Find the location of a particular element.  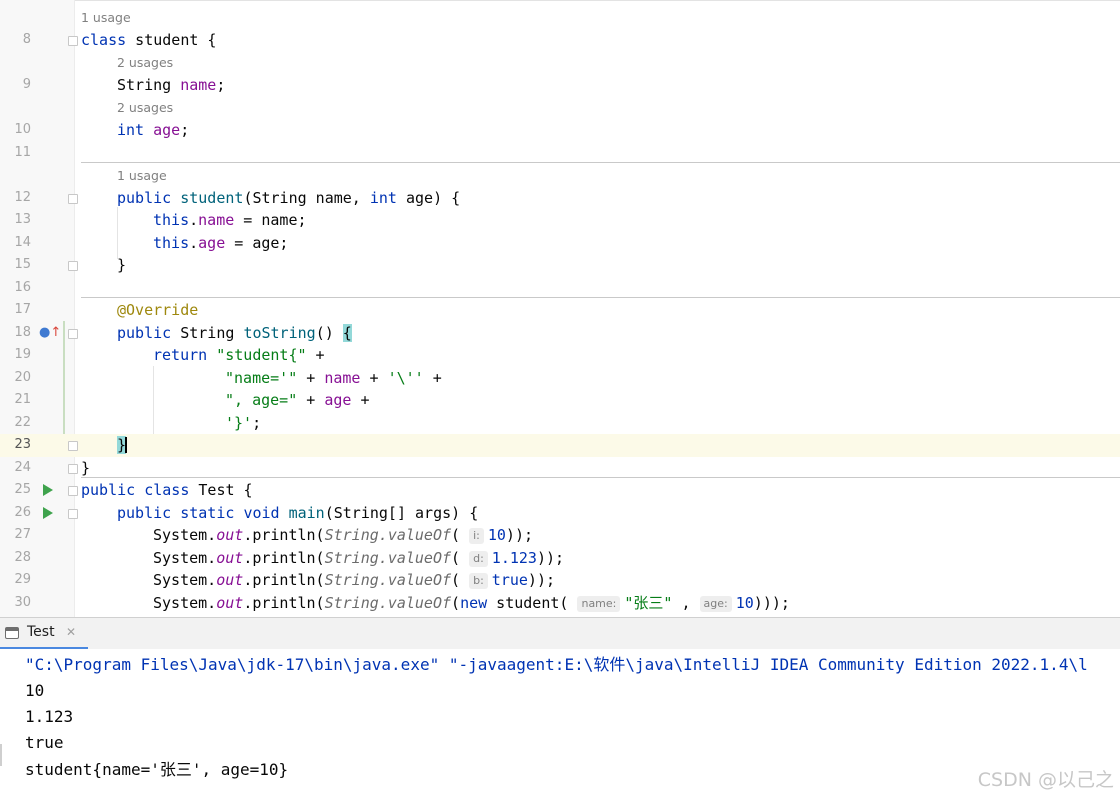

line-number: 13 is located at coordinates (15, 220).